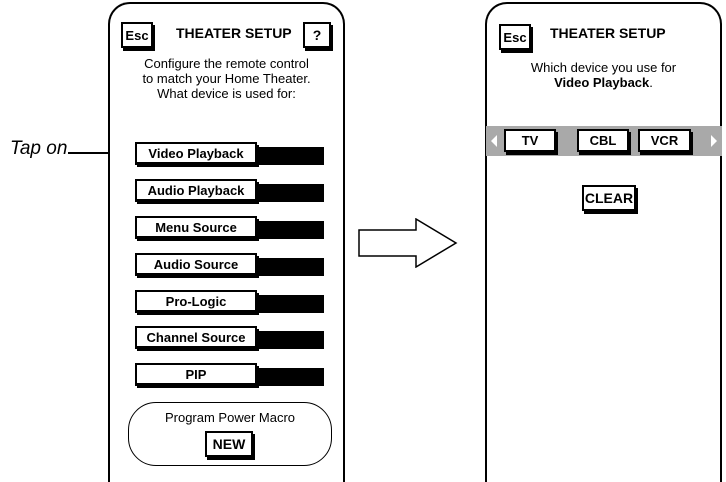 Image resolution: width=726 pixels, height=482 pixels. I want to click on description-line-3: What device is used for:, so click(226, 93).